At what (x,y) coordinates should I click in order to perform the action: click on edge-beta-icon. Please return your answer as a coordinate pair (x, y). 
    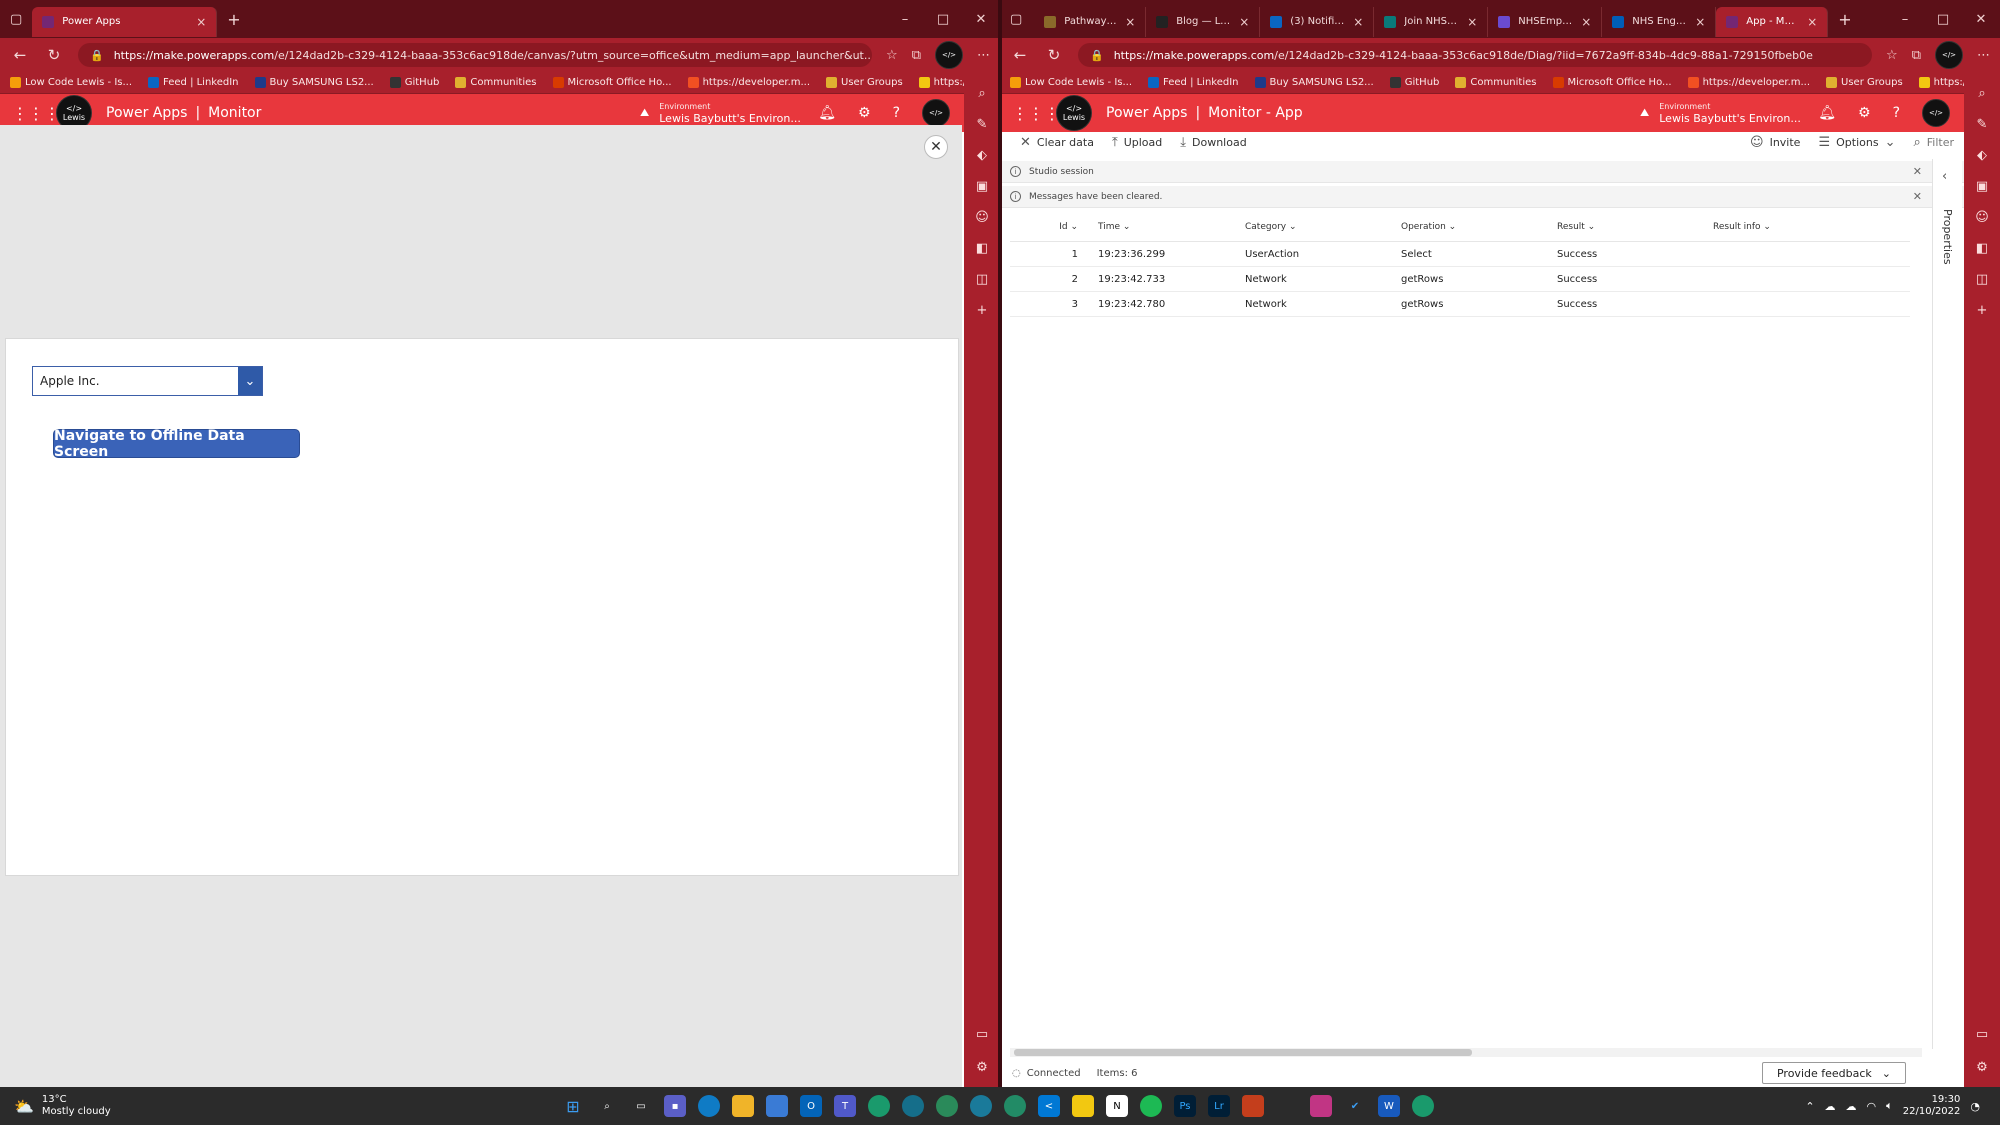
    Looking at the image, I should click on (947, 1106).